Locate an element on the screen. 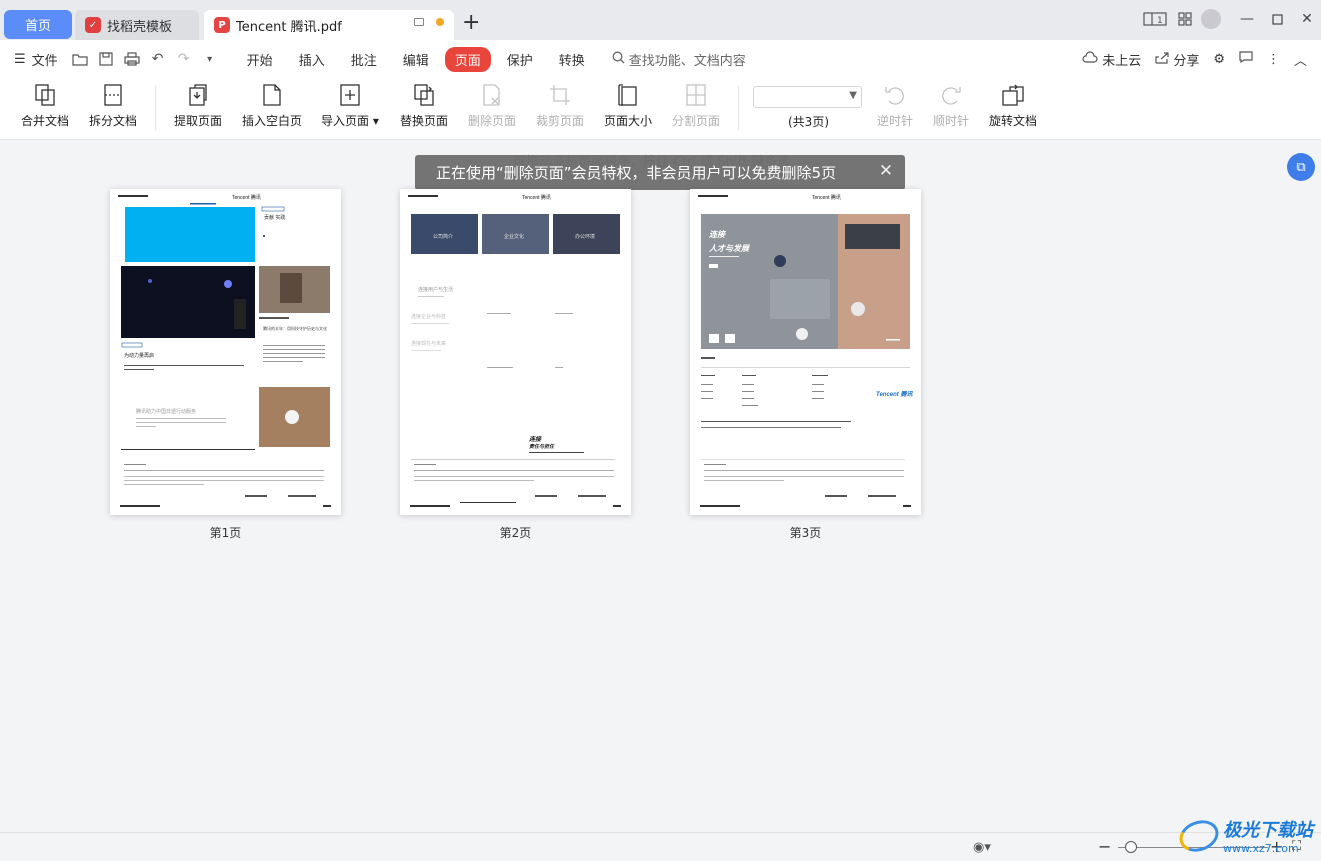  search-icon is located at coordinates (618, 59).